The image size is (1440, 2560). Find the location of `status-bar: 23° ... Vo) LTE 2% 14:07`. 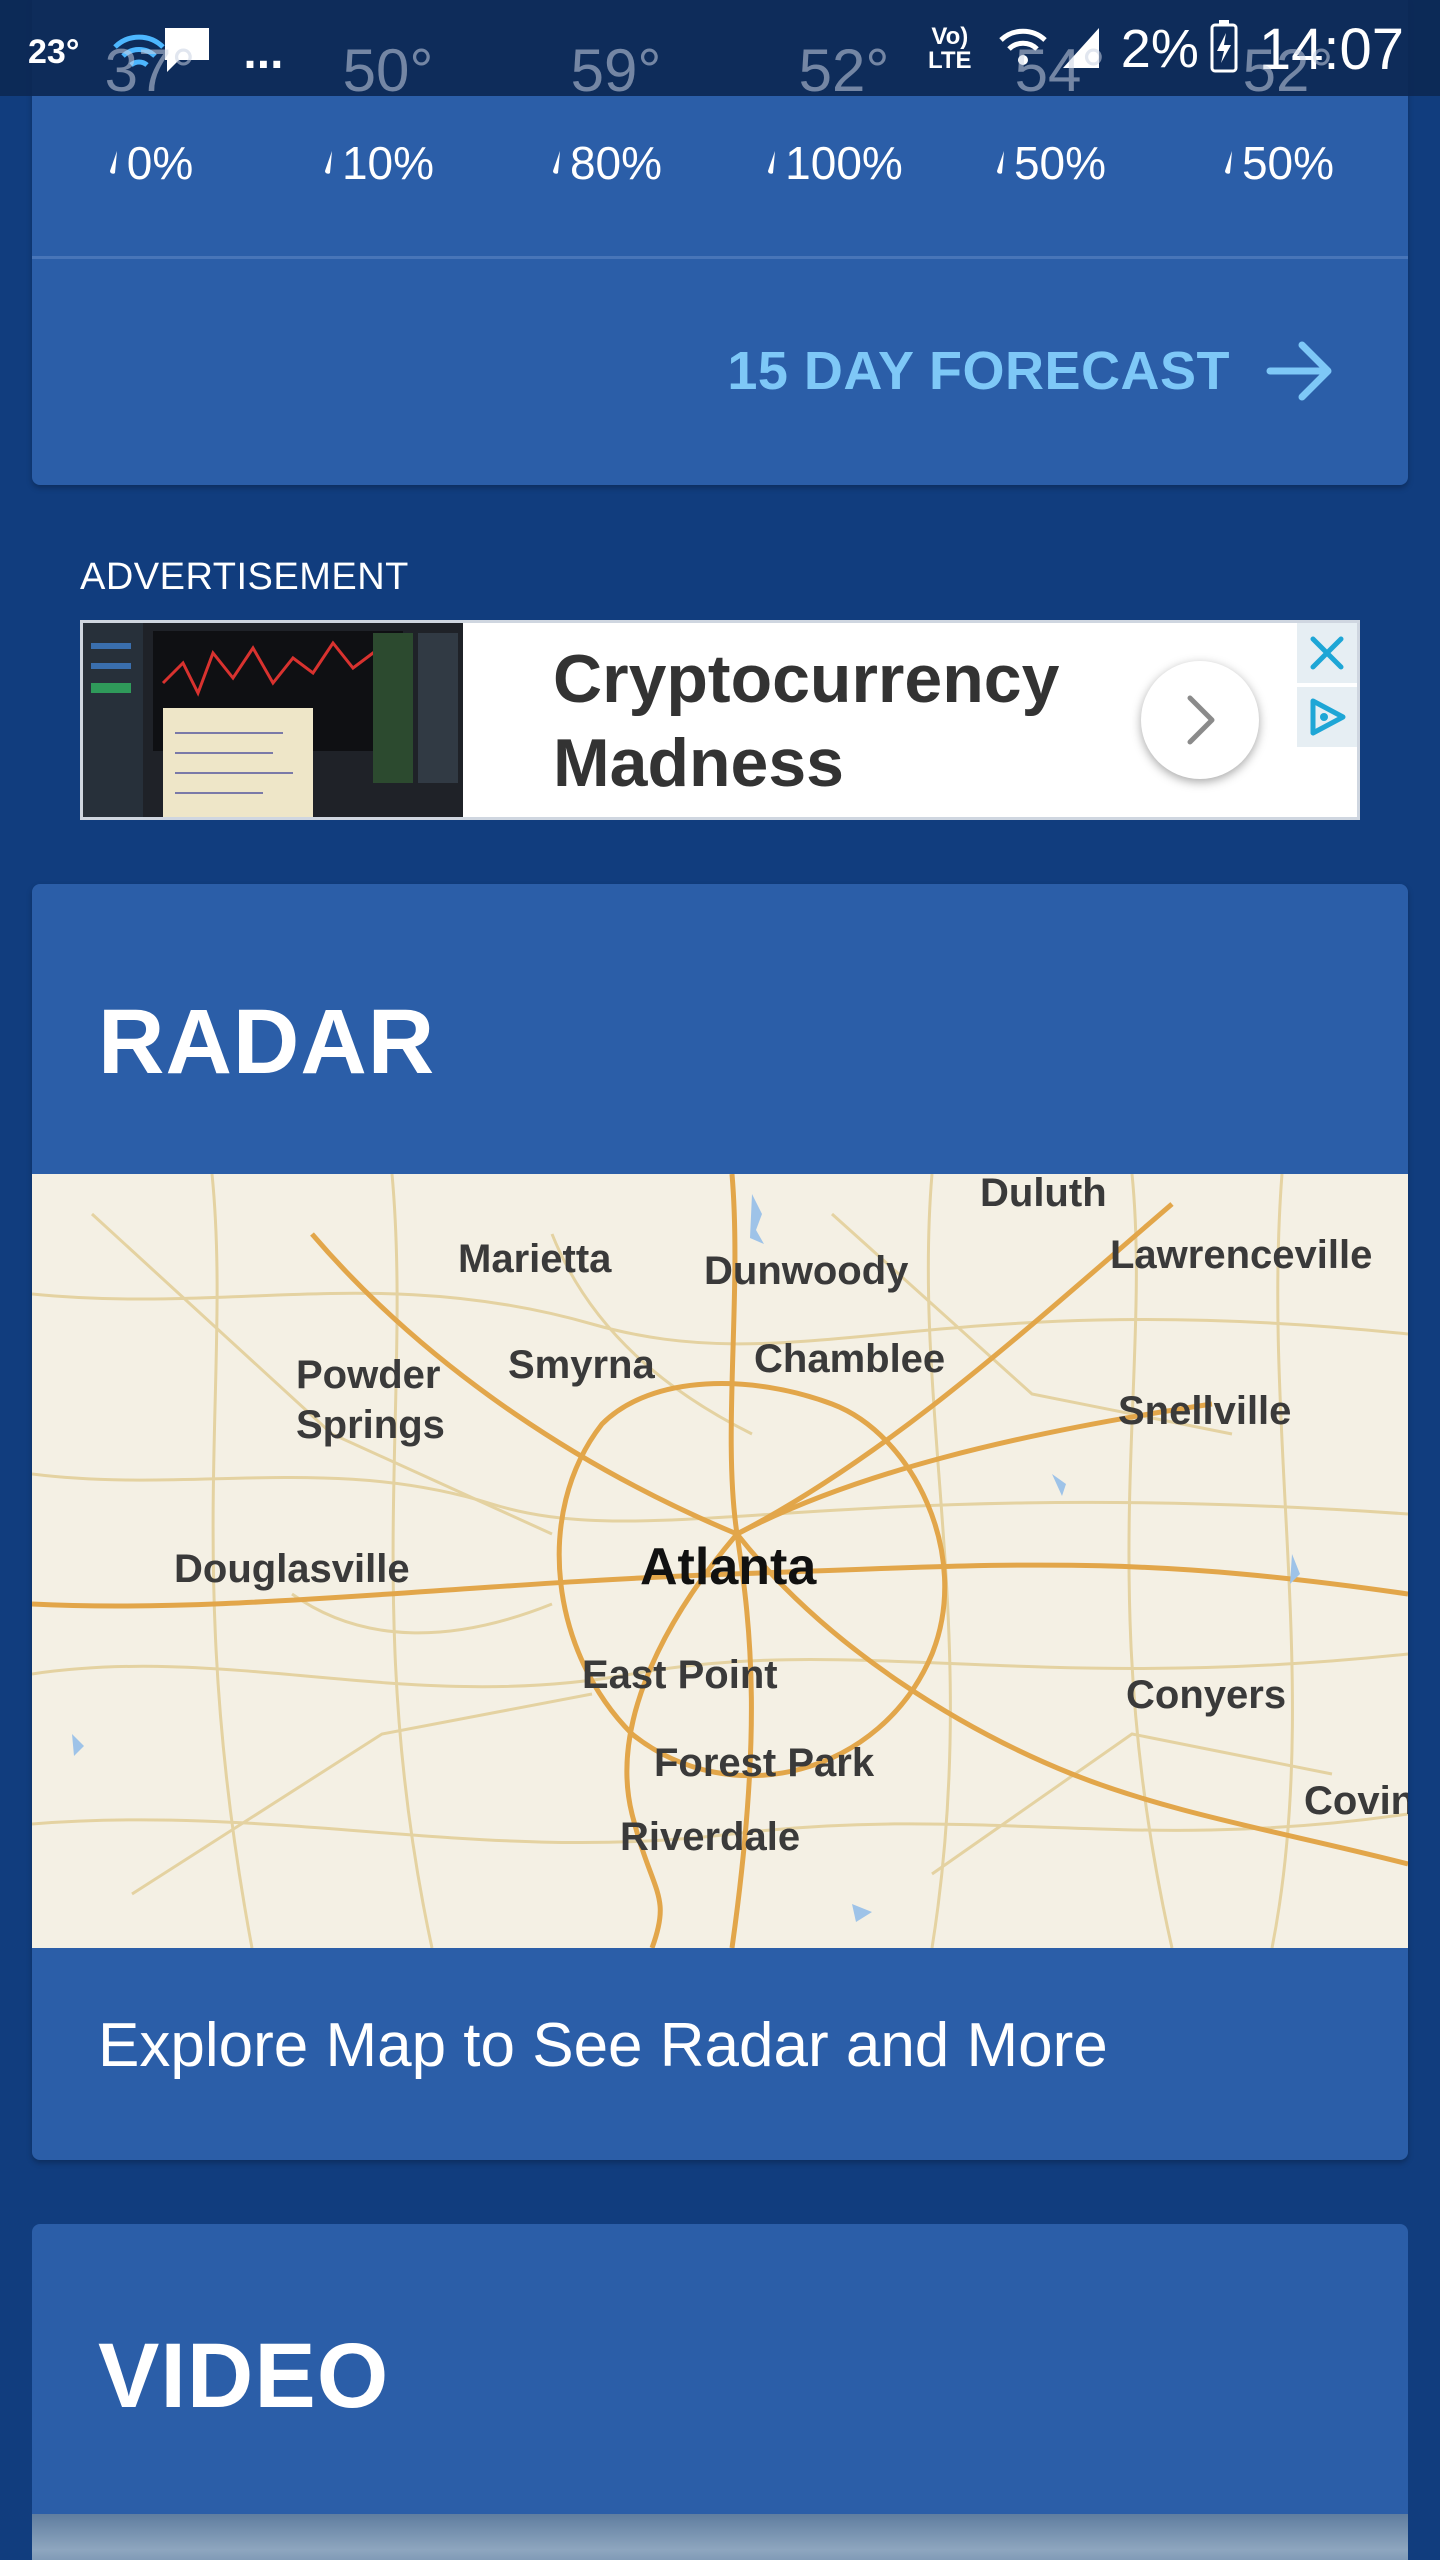

status-bar: 23° ... Vo) LTE 2% 14:07 is located at coordinates (720, 48).